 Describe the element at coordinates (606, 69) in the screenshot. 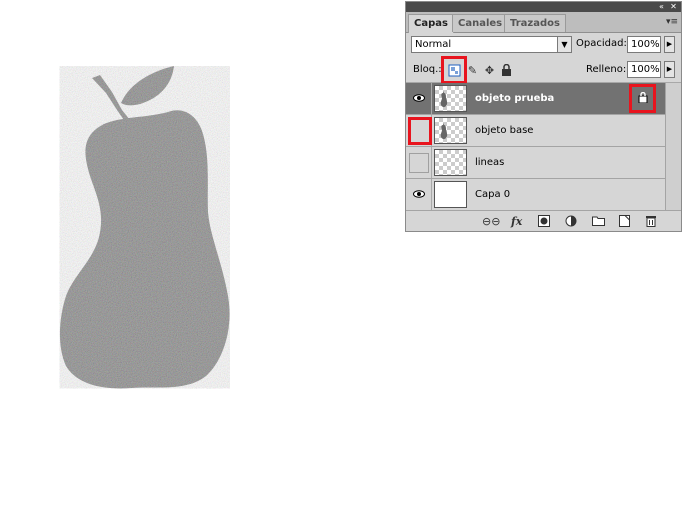

I see `fill-label: Relleno:` at that location.